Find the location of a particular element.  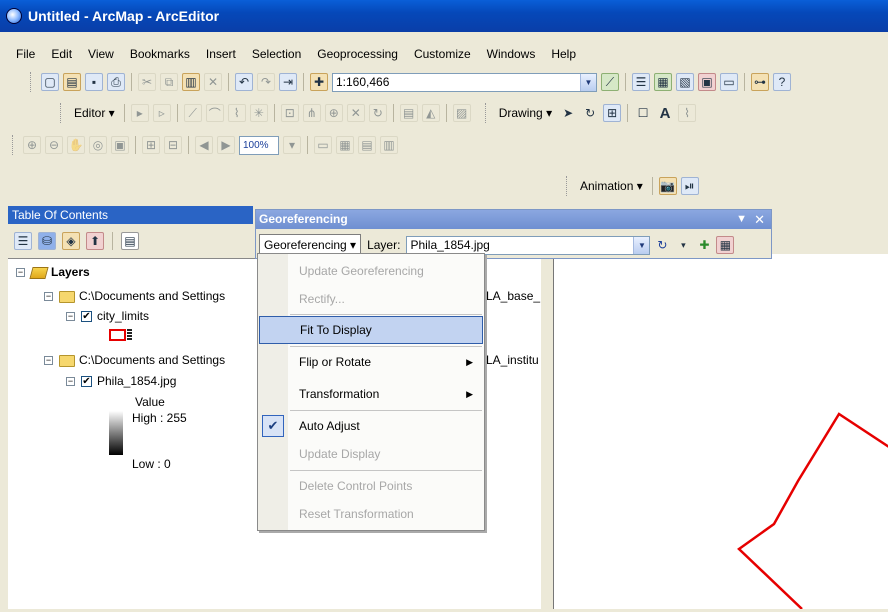

sketch-properties-icon: ◭ is located at coordinates (430, 113).